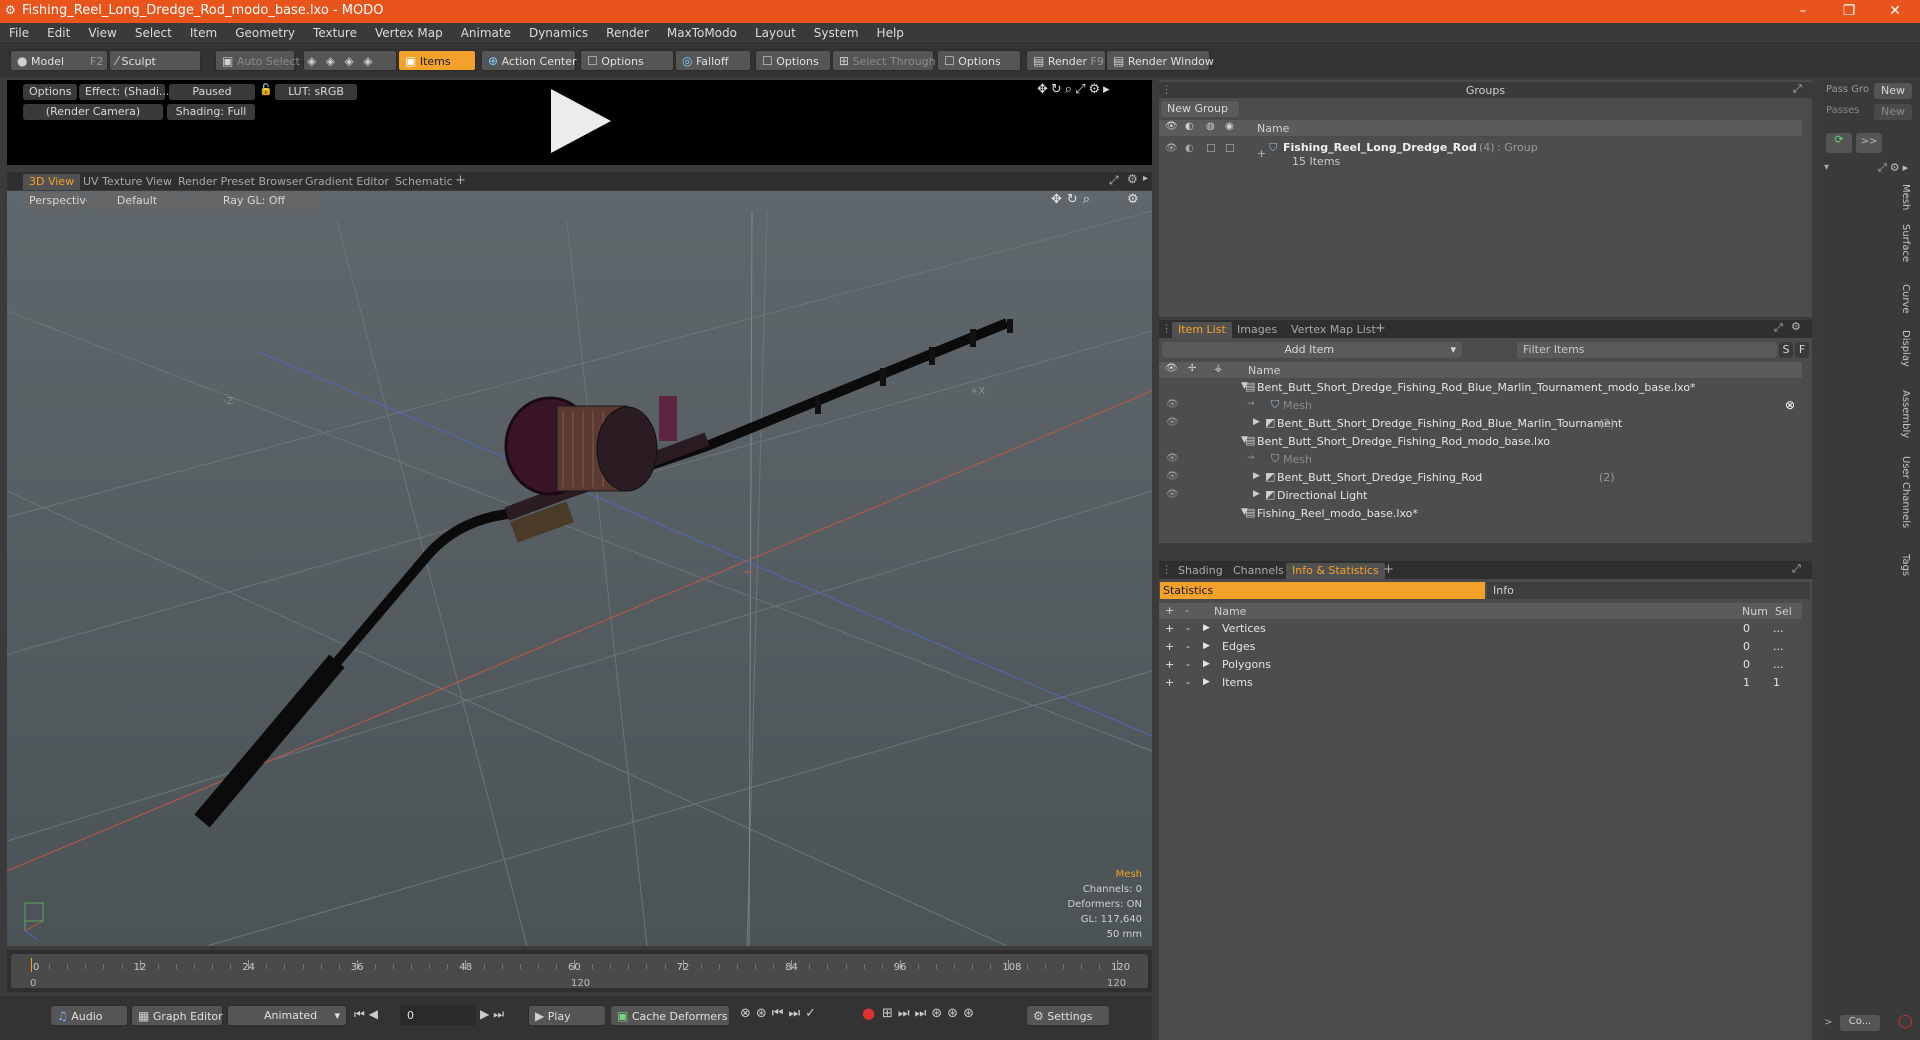  Describe the element at coordinates (780, 1013) in the screenshot. I see `key-tools-icons: ⊗⊛⏮⏭✓` at that location.